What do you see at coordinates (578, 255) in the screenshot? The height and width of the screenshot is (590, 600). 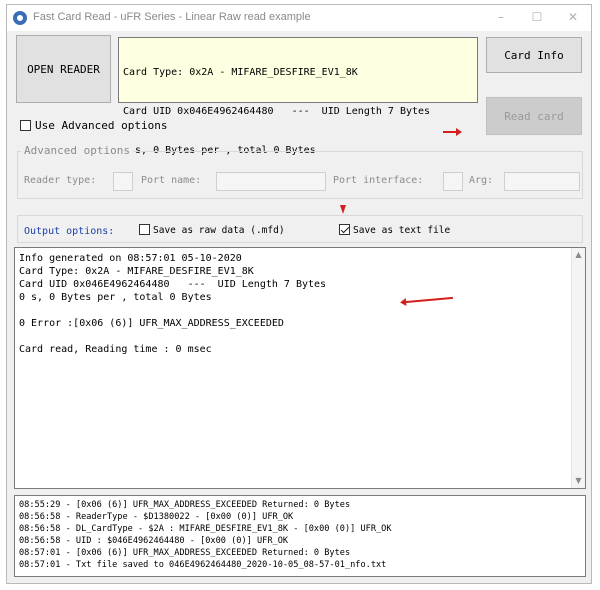 I see `scroll-up-icon: ▲` at bounding box center [578, 255].